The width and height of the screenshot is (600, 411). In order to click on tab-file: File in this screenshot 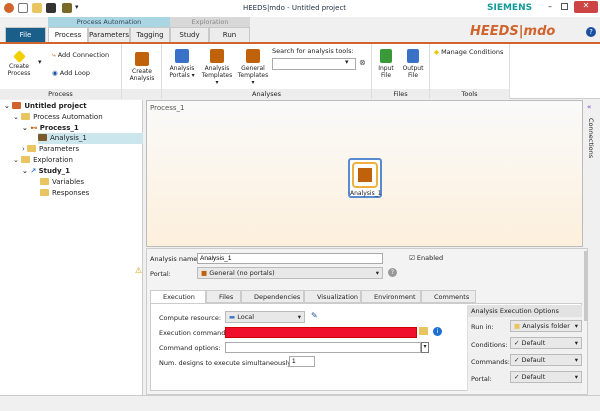, I will do `click(25, 34)`.